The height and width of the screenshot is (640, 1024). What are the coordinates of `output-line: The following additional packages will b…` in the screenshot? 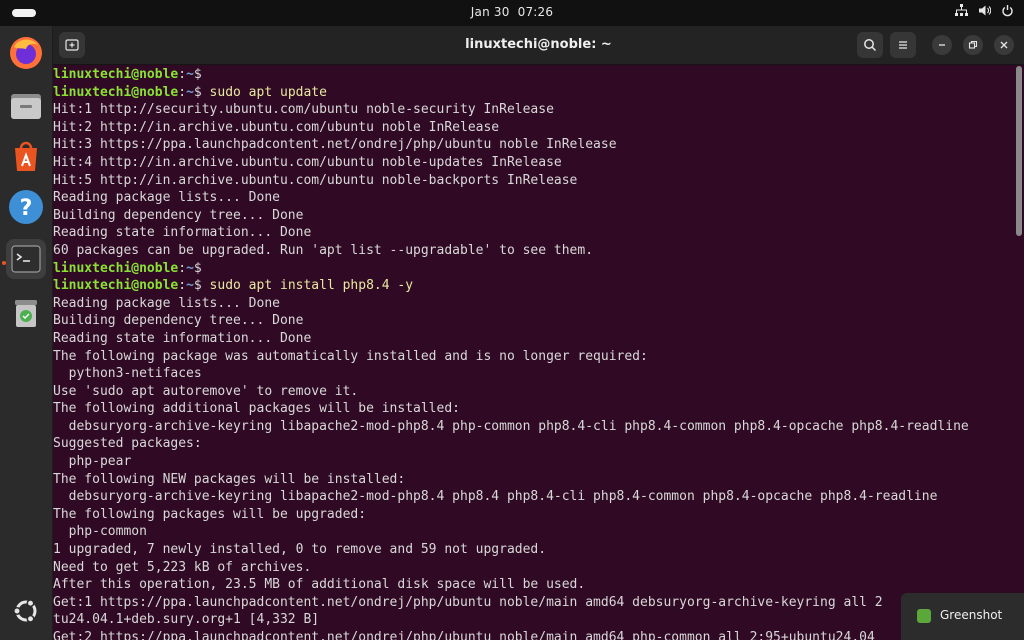 It's located at (256, 409).